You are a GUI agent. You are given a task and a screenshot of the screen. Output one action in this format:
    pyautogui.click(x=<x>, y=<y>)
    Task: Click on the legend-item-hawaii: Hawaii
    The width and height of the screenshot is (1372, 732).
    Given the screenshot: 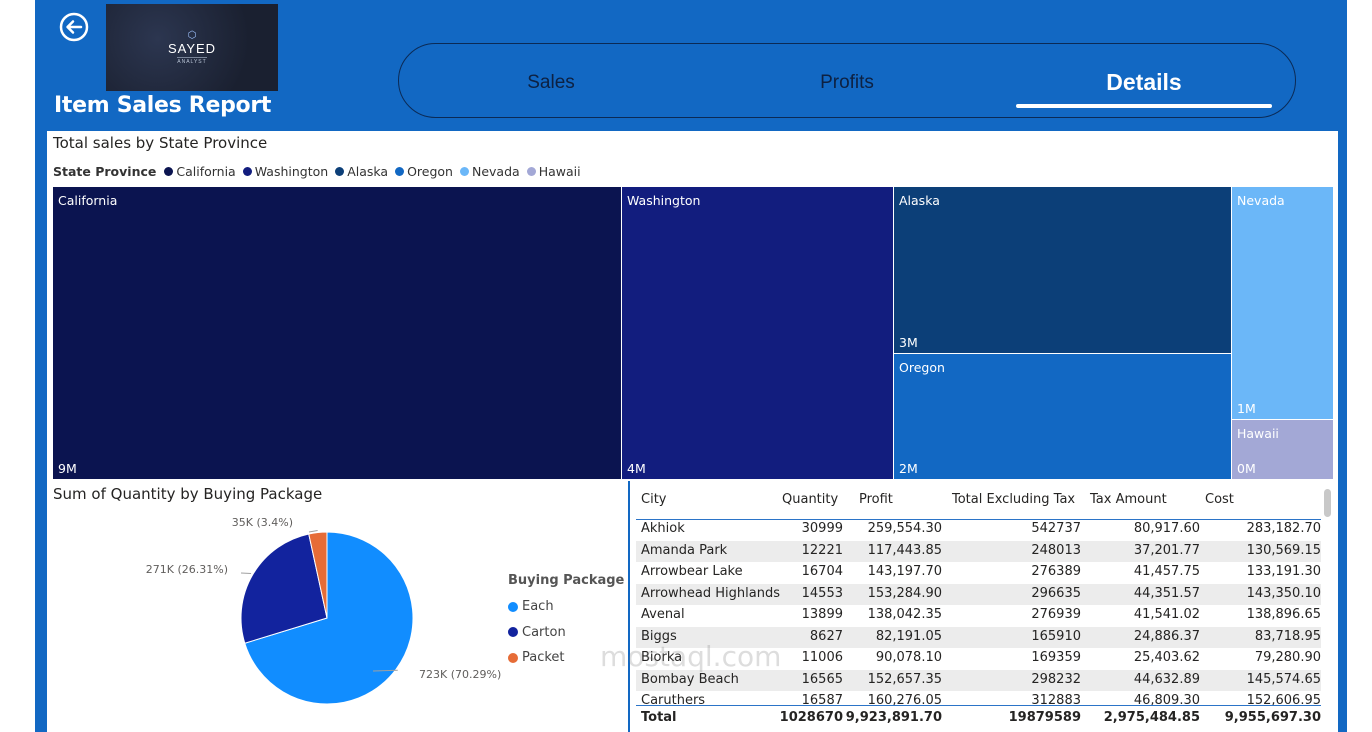 What is the action you would take?
    pyautogui.click(x=553, y=171)
    